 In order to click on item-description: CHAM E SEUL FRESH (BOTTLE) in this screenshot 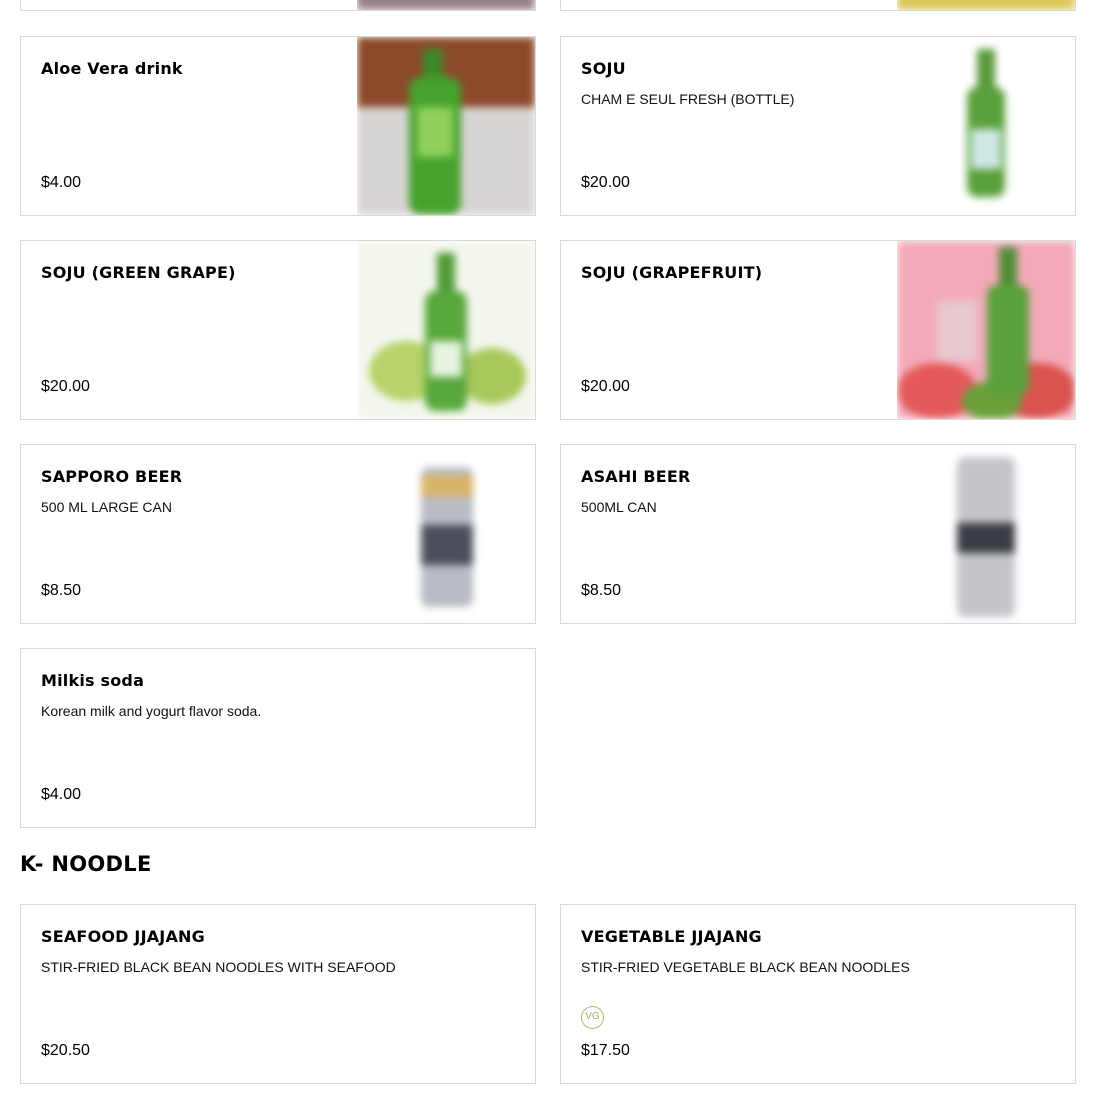, I will do `click(688, 99)`.